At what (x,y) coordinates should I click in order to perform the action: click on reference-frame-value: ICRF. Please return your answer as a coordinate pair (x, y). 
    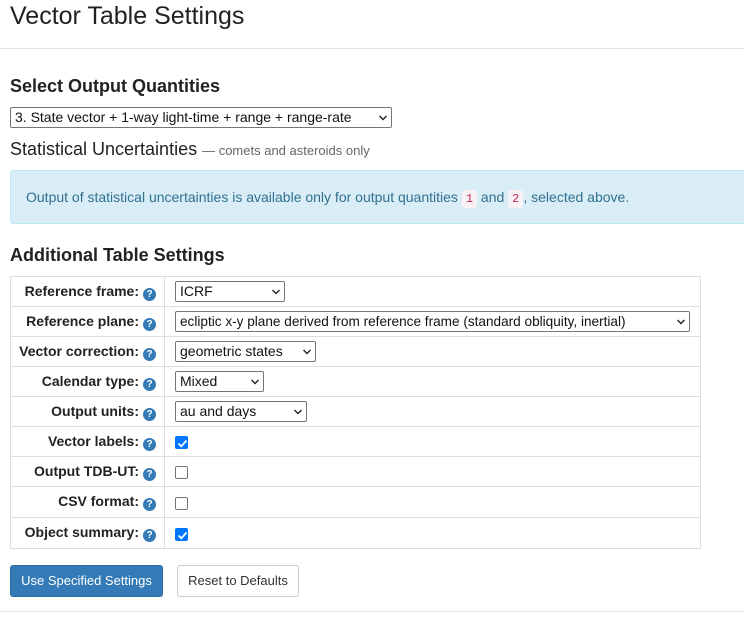
    Looking at the image, I should click on (196, 291).